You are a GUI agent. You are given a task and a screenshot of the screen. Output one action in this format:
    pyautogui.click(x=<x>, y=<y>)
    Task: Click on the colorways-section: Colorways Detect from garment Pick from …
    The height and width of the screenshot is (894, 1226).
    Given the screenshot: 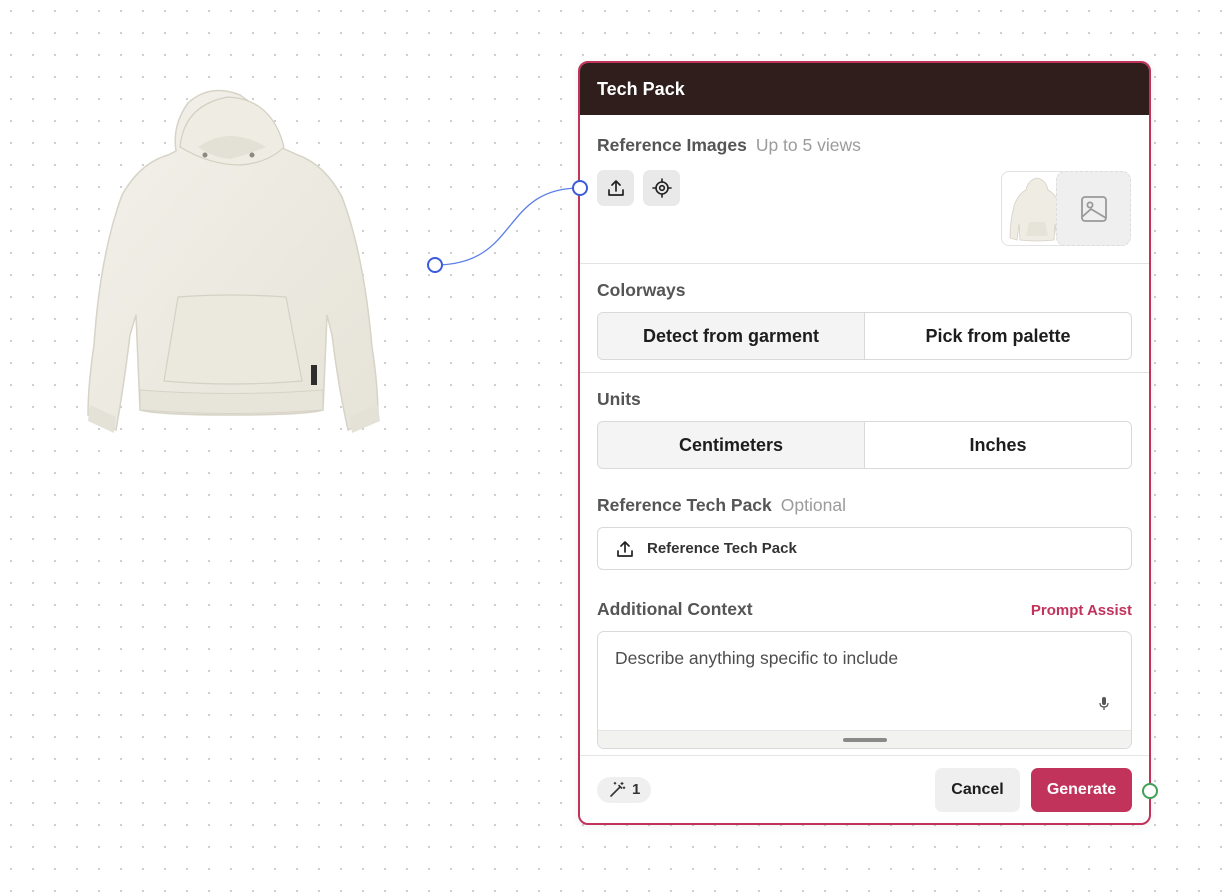 What is the action you would take?
    pyautogui.click(x=864, y=318)
    